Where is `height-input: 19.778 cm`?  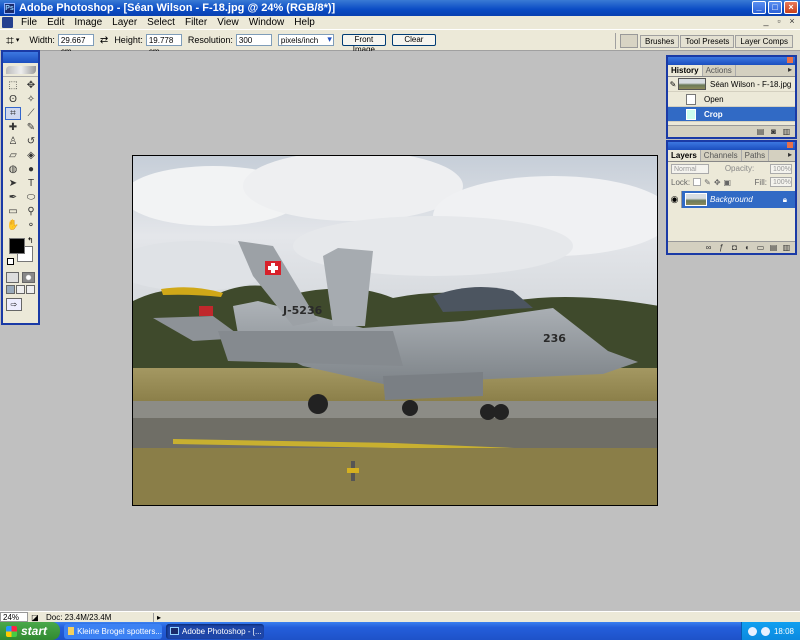 height-input: 19.778 cm is located at coordinates (163, 45).